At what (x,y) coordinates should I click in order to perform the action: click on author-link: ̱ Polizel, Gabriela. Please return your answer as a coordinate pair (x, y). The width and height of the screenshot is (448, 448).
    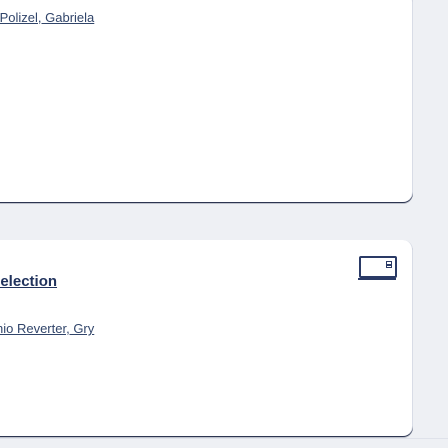
    Looking at the image, I should click on (47, 17).